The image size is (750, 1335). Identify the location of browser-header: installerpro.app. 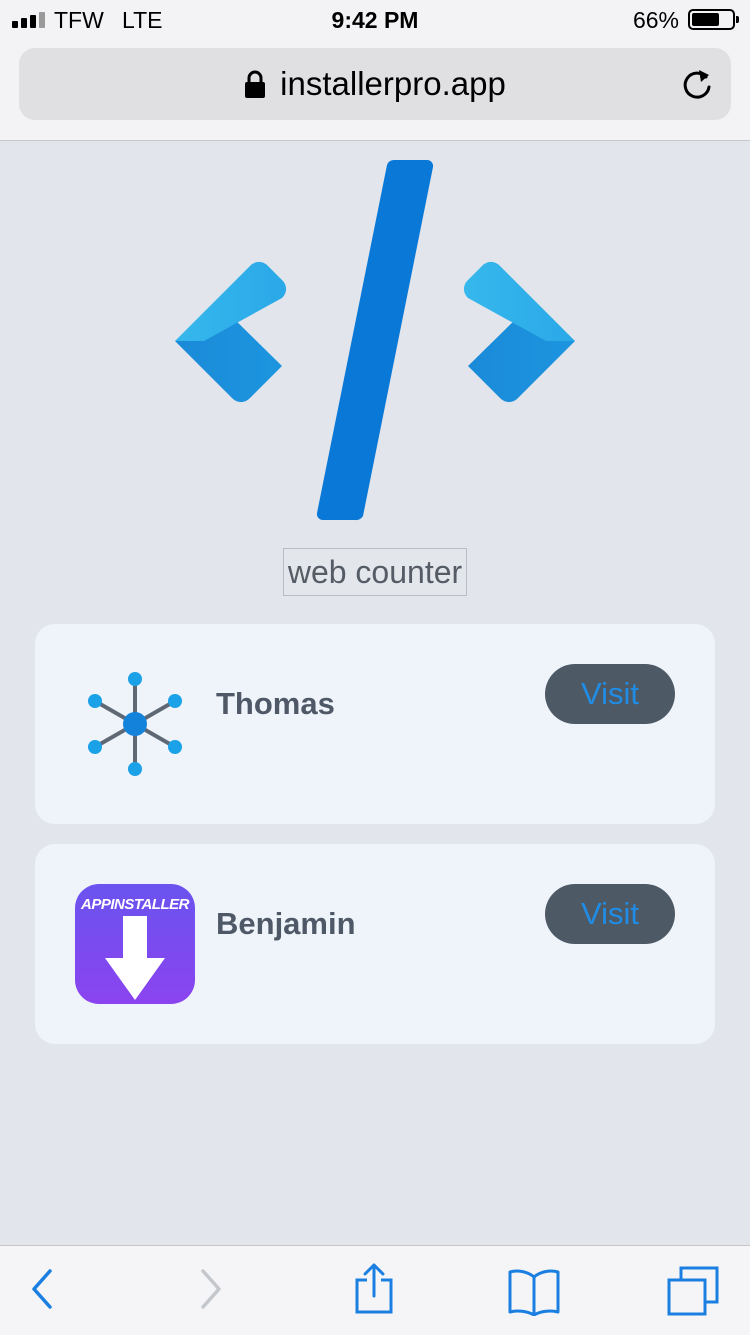
(375, 90).